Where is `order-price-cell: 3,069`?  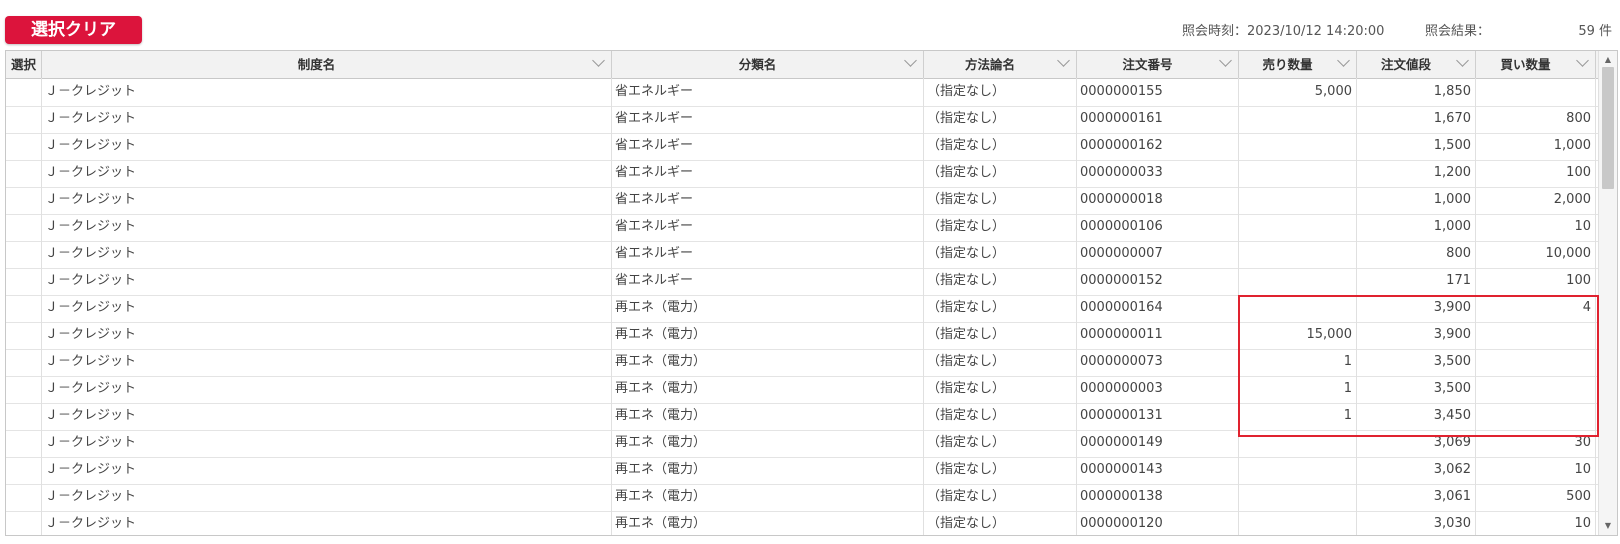 order-price-cell: 3,069 is located at coordinates (1416, 443).